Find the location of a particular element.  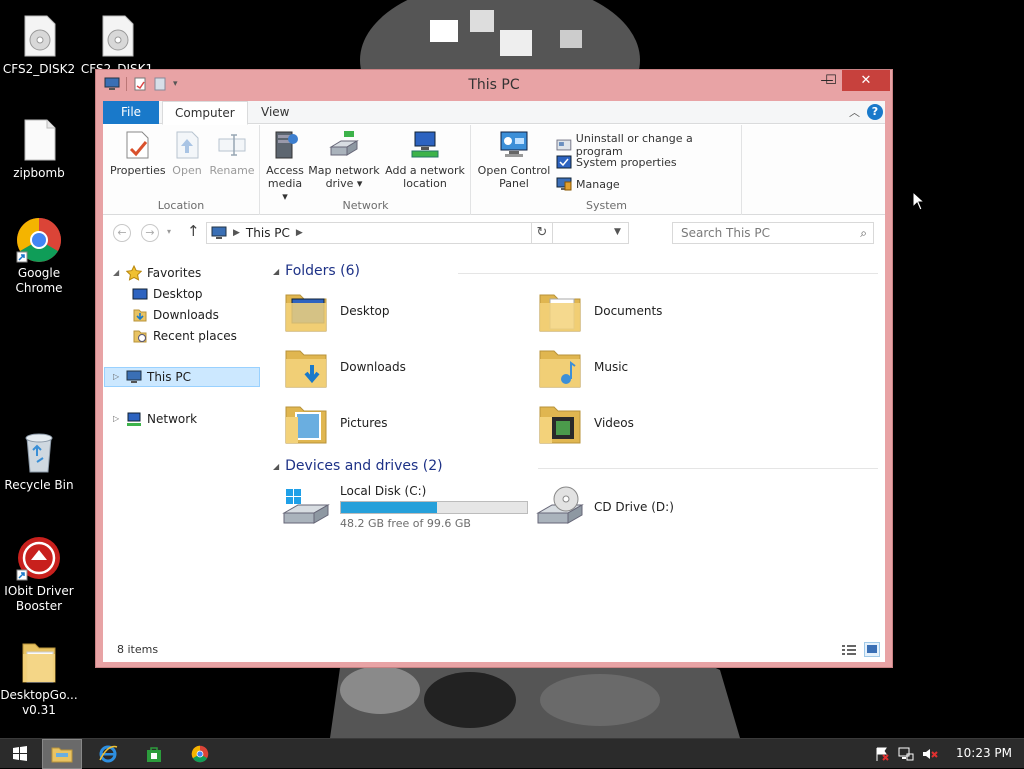

forward-button: → is located at coordinates (150, 233).